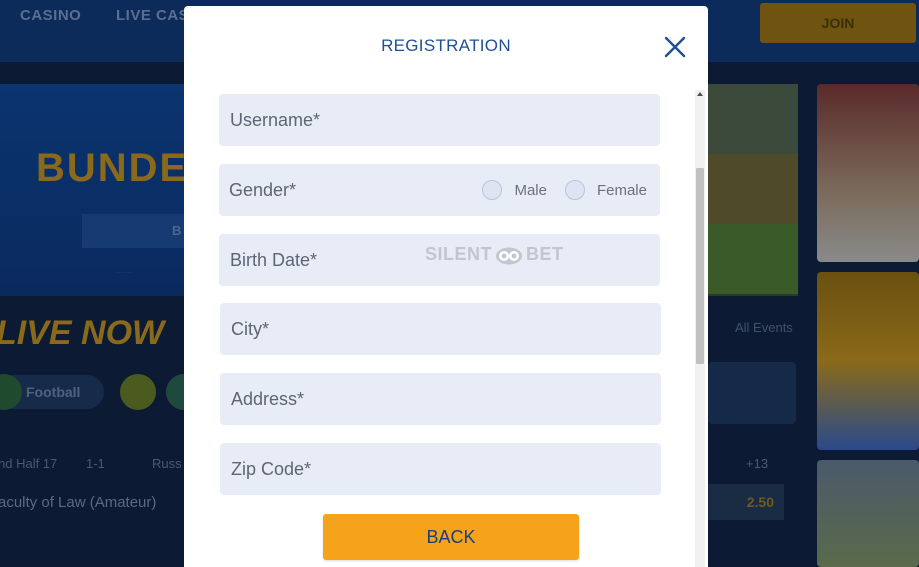  What do you see at coordinates (271, 468) in the screenshot?
I see `zip-code-placeholder: Zip Code*` at bounding box center [271, 468].